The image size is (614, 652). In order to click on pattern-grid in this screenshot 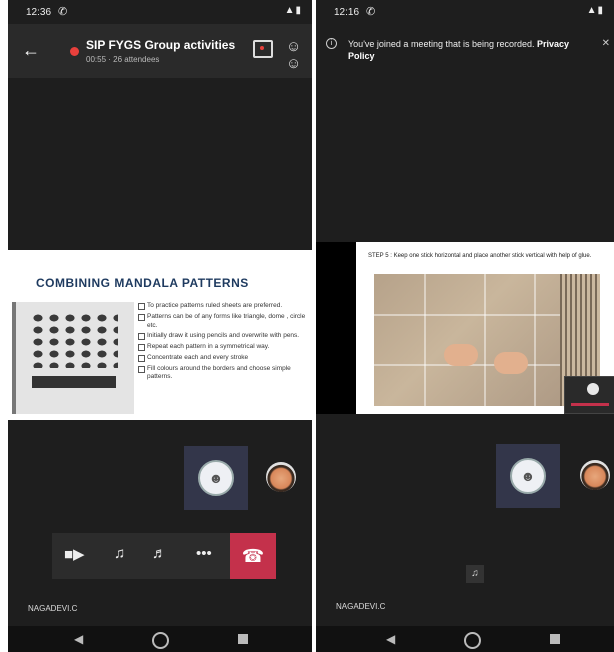, I will do `click(74, 340)`.